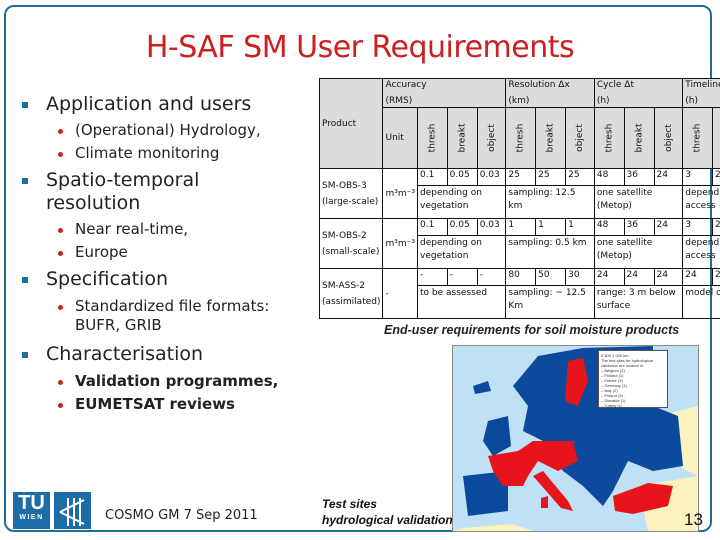  What do you see at coordinates (134, 192) in the screenshot?
I see `bullet-resolution: Spatio-temporal resolution` at bounding box center [134, 192].